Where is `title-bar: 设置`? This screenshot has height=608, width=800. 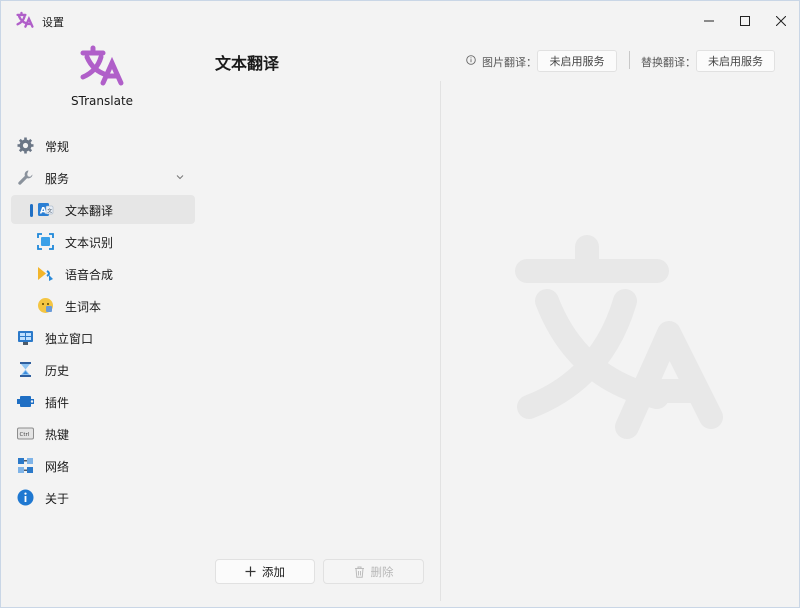
title-bar: 设置 is located at coordinates (400, 21).